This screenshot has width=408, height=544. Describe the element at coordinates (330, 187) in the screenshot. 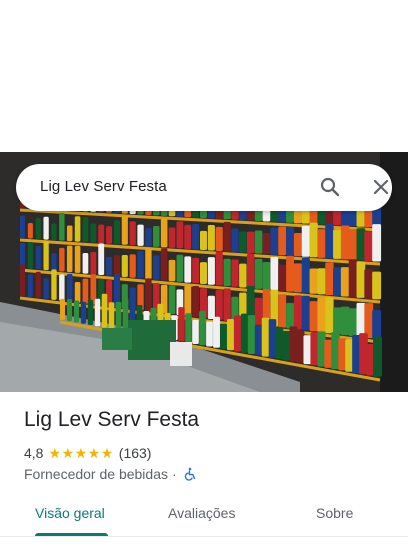

I see `search-icon` at that location.